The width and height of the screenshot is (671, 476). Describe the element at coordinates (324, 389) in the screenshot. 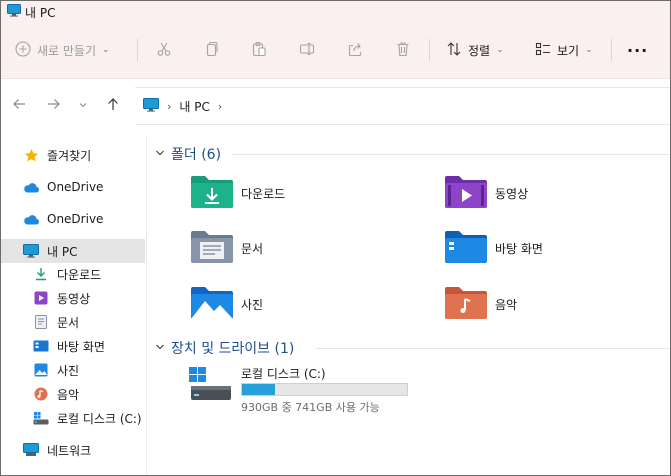

I see `drive-usage-bar` at that location.